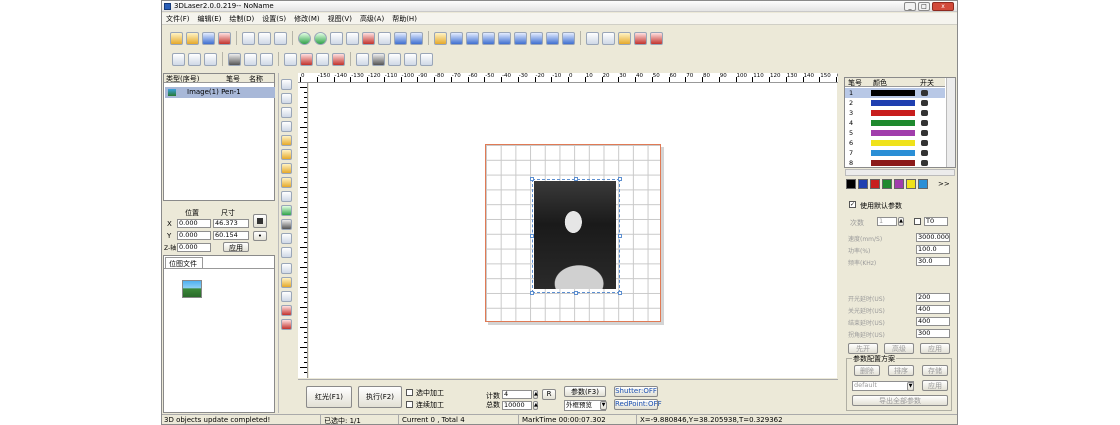 This screenshot has width=1120, height=425. What do you see at coordinates (950, 122) in the screenshot?
I see `pen-scrollbar` at bounding box center [950, 122].